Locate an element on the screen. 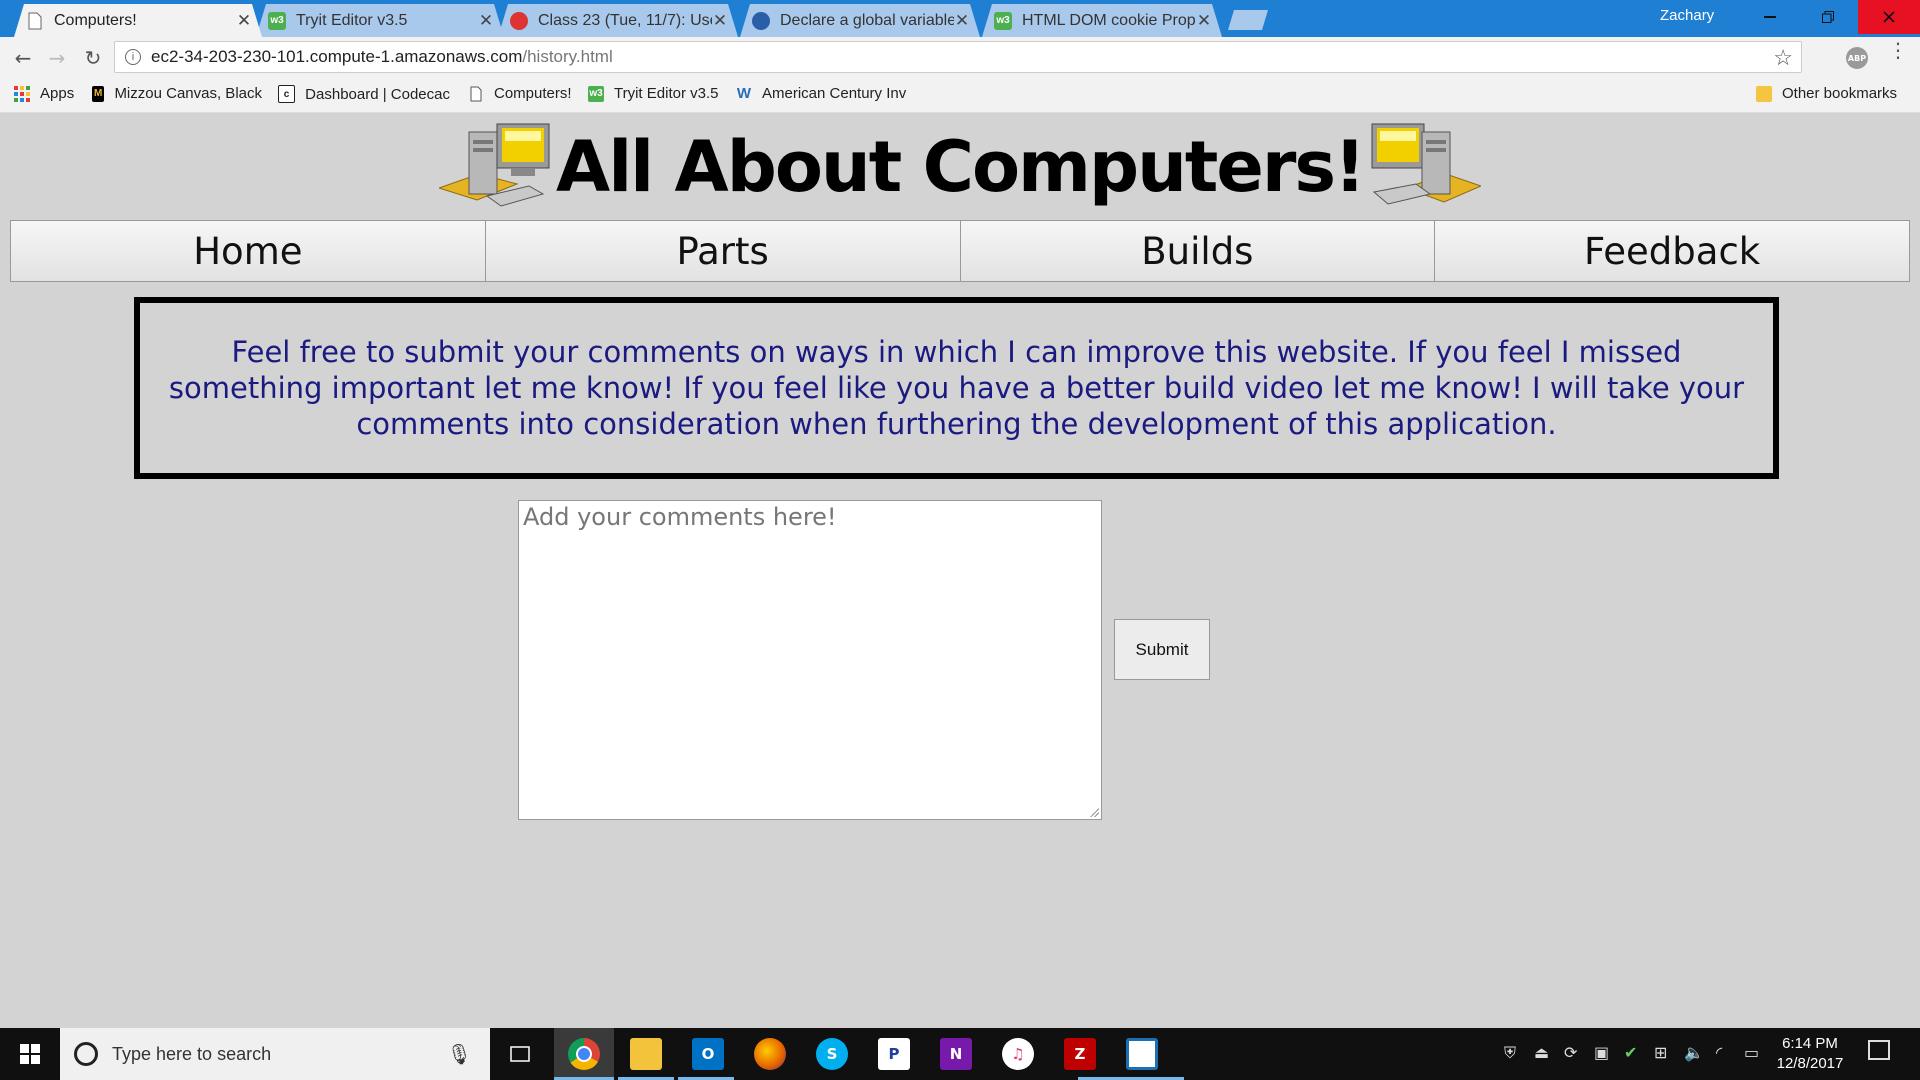 This screenshot has height=1080, width=1920. display-icon: ▣ is located at coordinates (1601, 1052).